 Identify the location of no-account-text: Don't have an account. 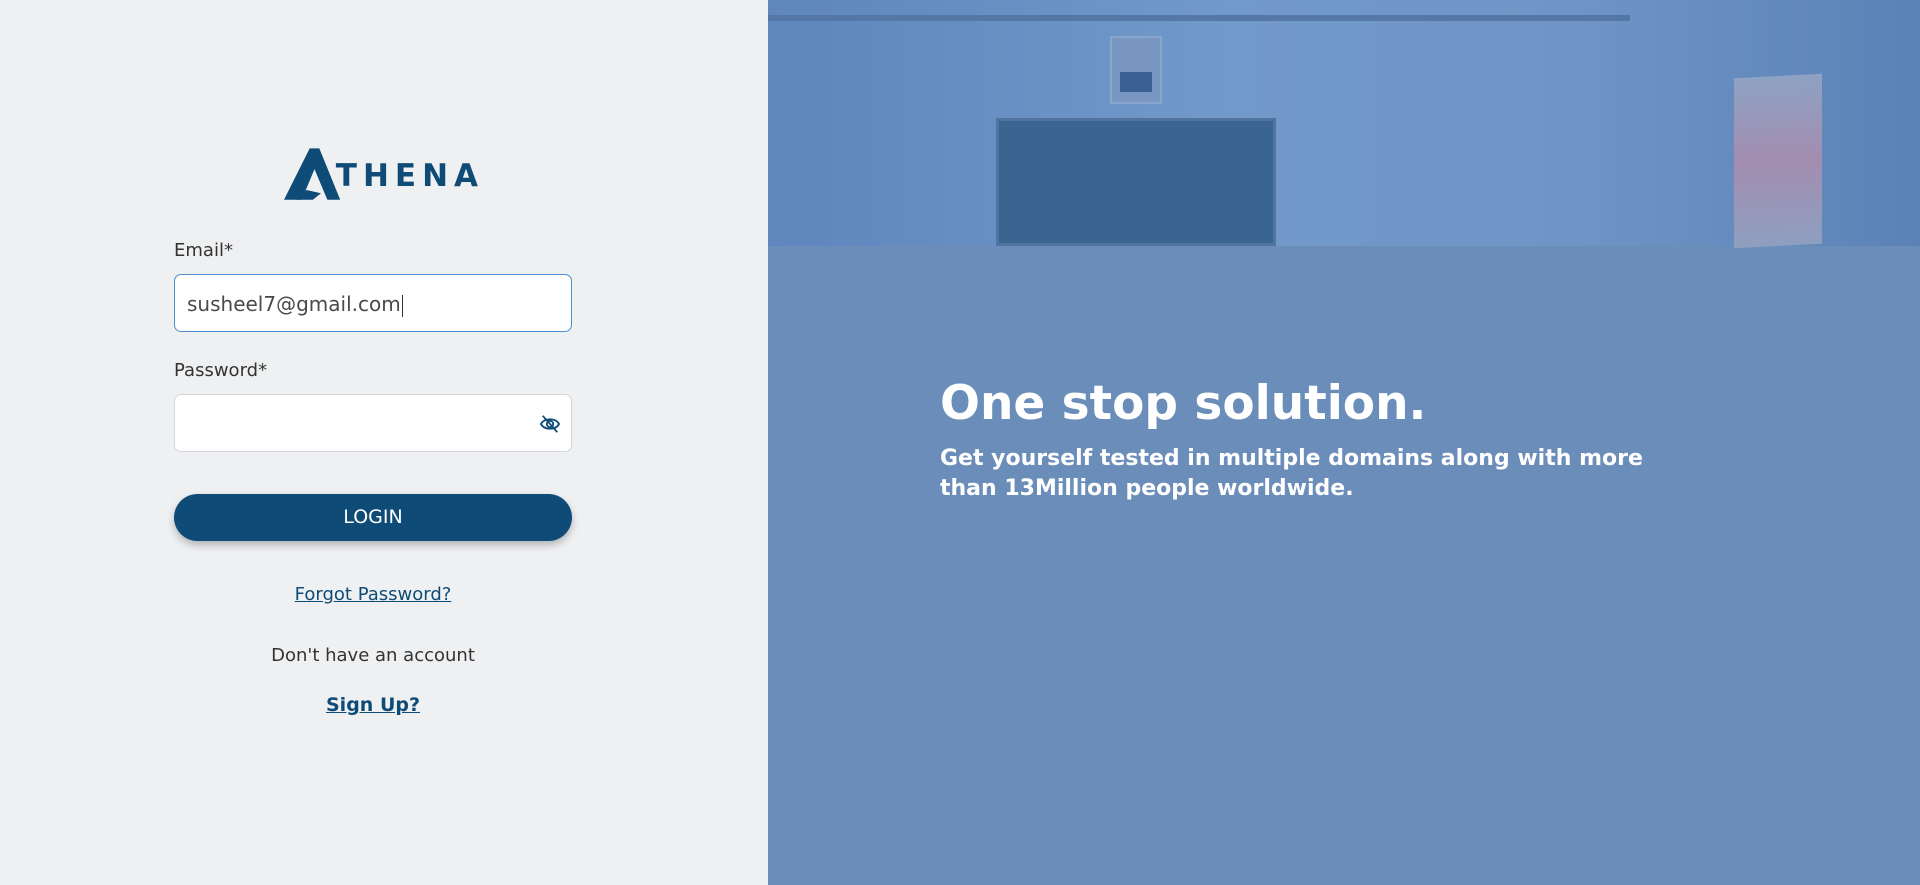
(373, 655).